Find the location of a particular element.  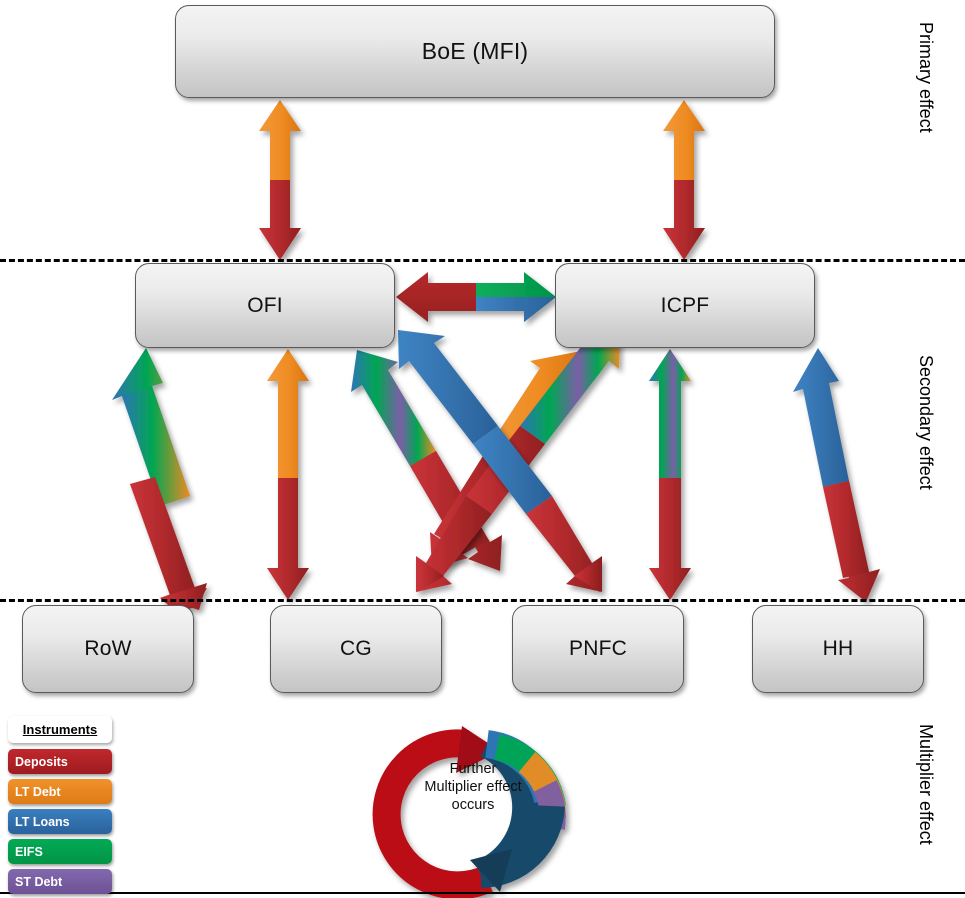

legend-item-deposits-label: Deposits is located at coordinates (41, 761).